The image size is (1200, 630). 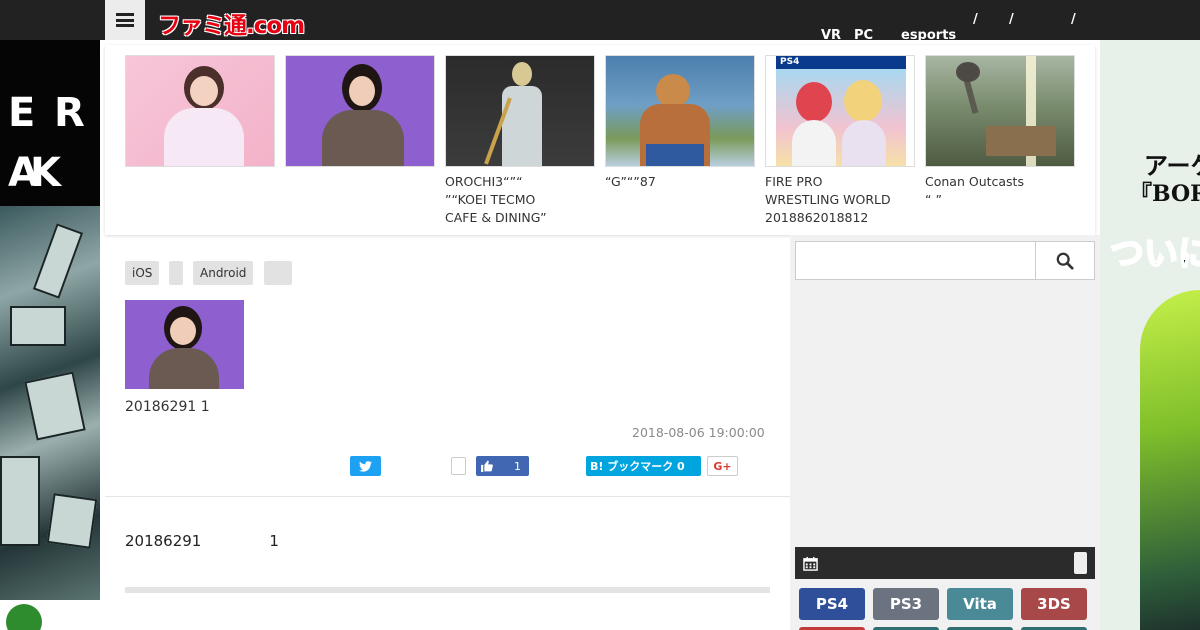 What do you see at coordinates (223, 273) in the screenshot?
I see `tag-android: Android` at bounding box center [223, 273].